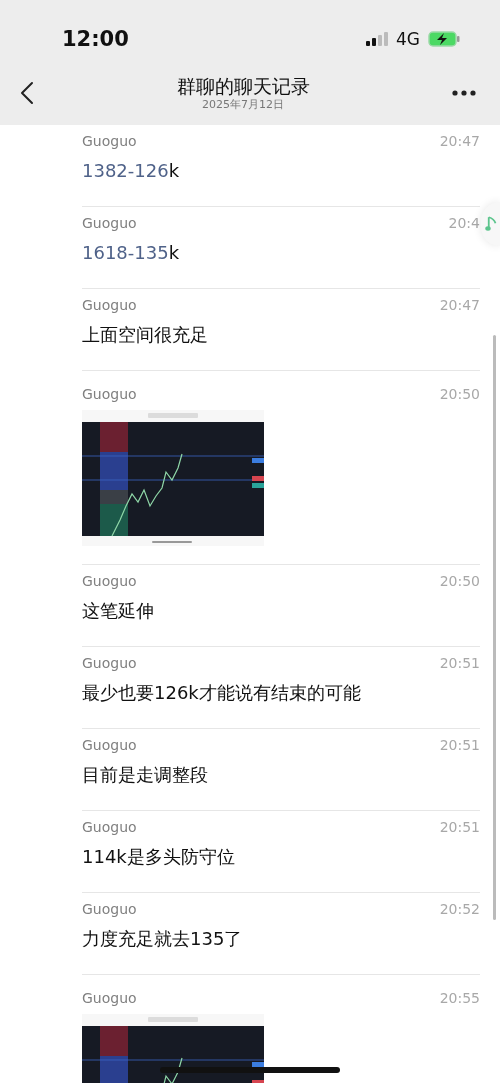 This screenshot has width=500, height=1083. Describe the element at coordinates (221, 693) in the screenshot. I see `message-text: 最少也要126k才能说有结束的可能` at that location.